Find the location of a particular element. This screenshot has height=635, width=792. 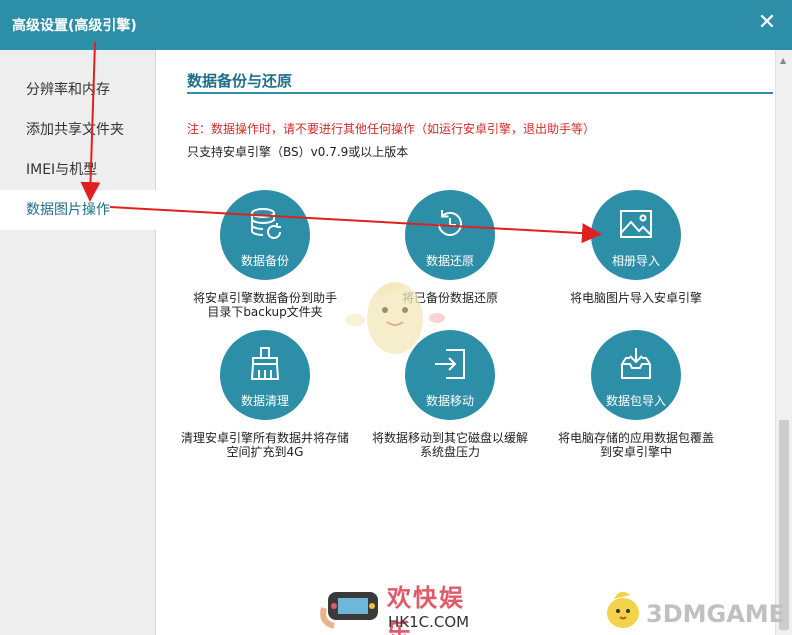

package-import-tile: 数据包导入 将电脑存储的应用数据包覆盖 到安卓引擎中 is located at coordinates (636, 405).